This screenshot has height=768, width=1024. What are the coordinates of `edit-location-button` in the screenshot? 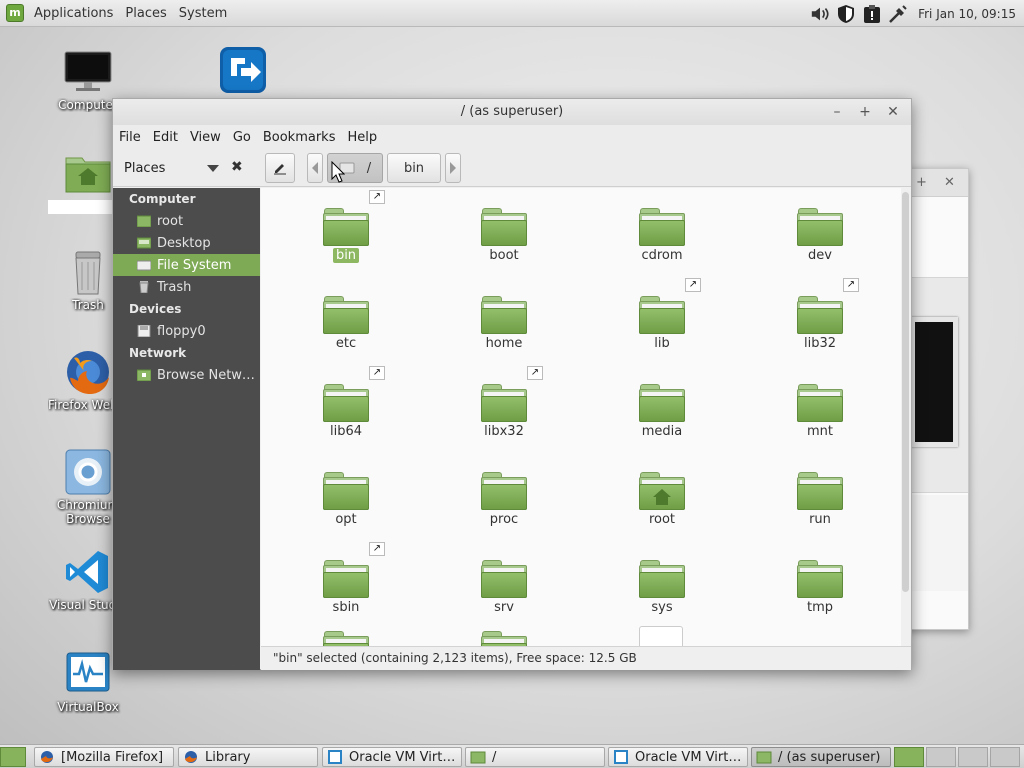 It's located at (280, 168).